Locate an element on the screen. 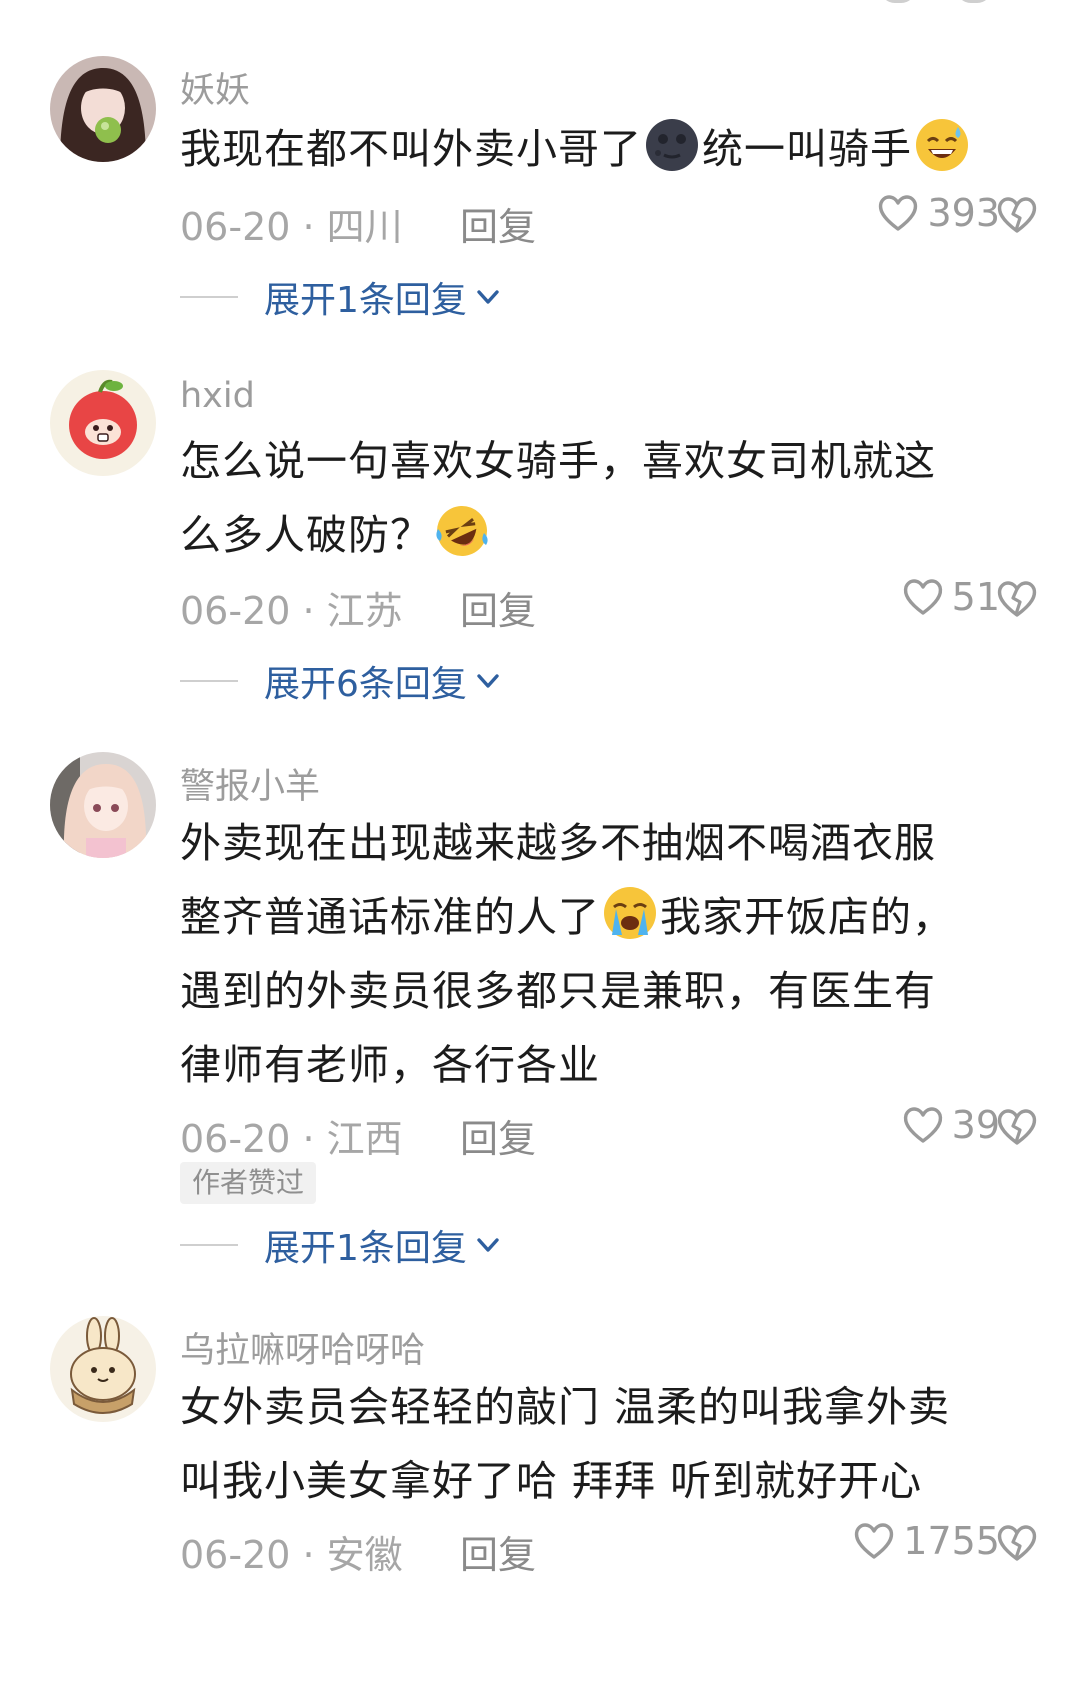 This screenshot has height=1696, width=1080. comment-text-line: 外卖现在出现越来越多不抽烟不喝酒衣服 is located at coordinates (558, 843).